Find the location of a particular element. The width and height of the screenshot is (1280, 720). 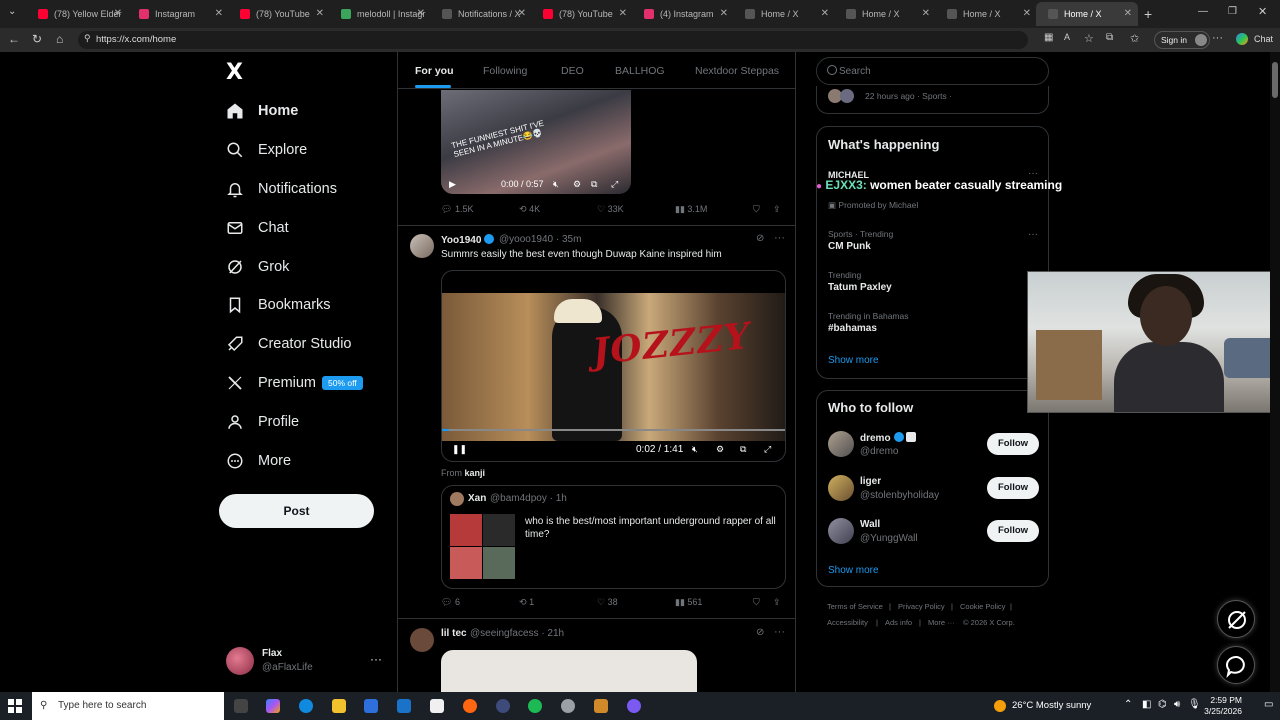

restore-icon: ❐ is located at coordinates (1232, 11).